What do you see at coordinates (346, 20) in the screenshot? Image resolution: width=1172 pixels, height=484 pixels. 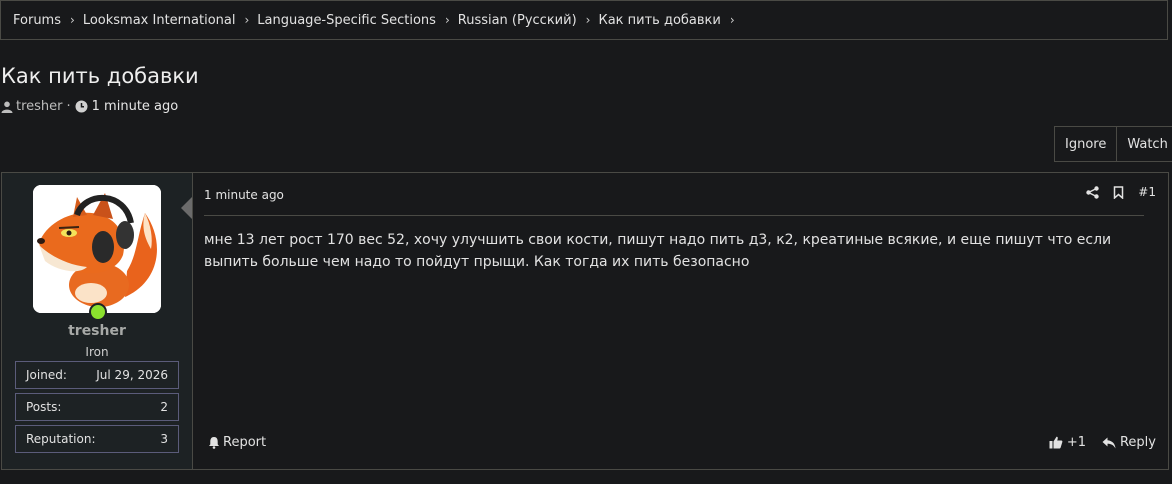 I see `breadcrumb-label: Language-Specific Sections` at bounding box center [346, 20].